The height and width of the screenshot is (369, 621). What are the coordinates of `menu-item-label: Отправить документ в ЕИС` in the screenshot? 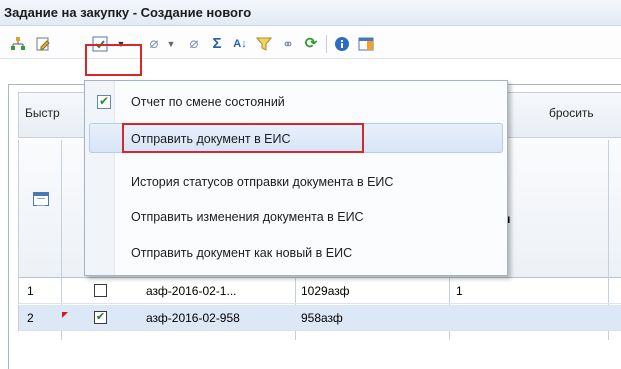 It's located at (211, 139).